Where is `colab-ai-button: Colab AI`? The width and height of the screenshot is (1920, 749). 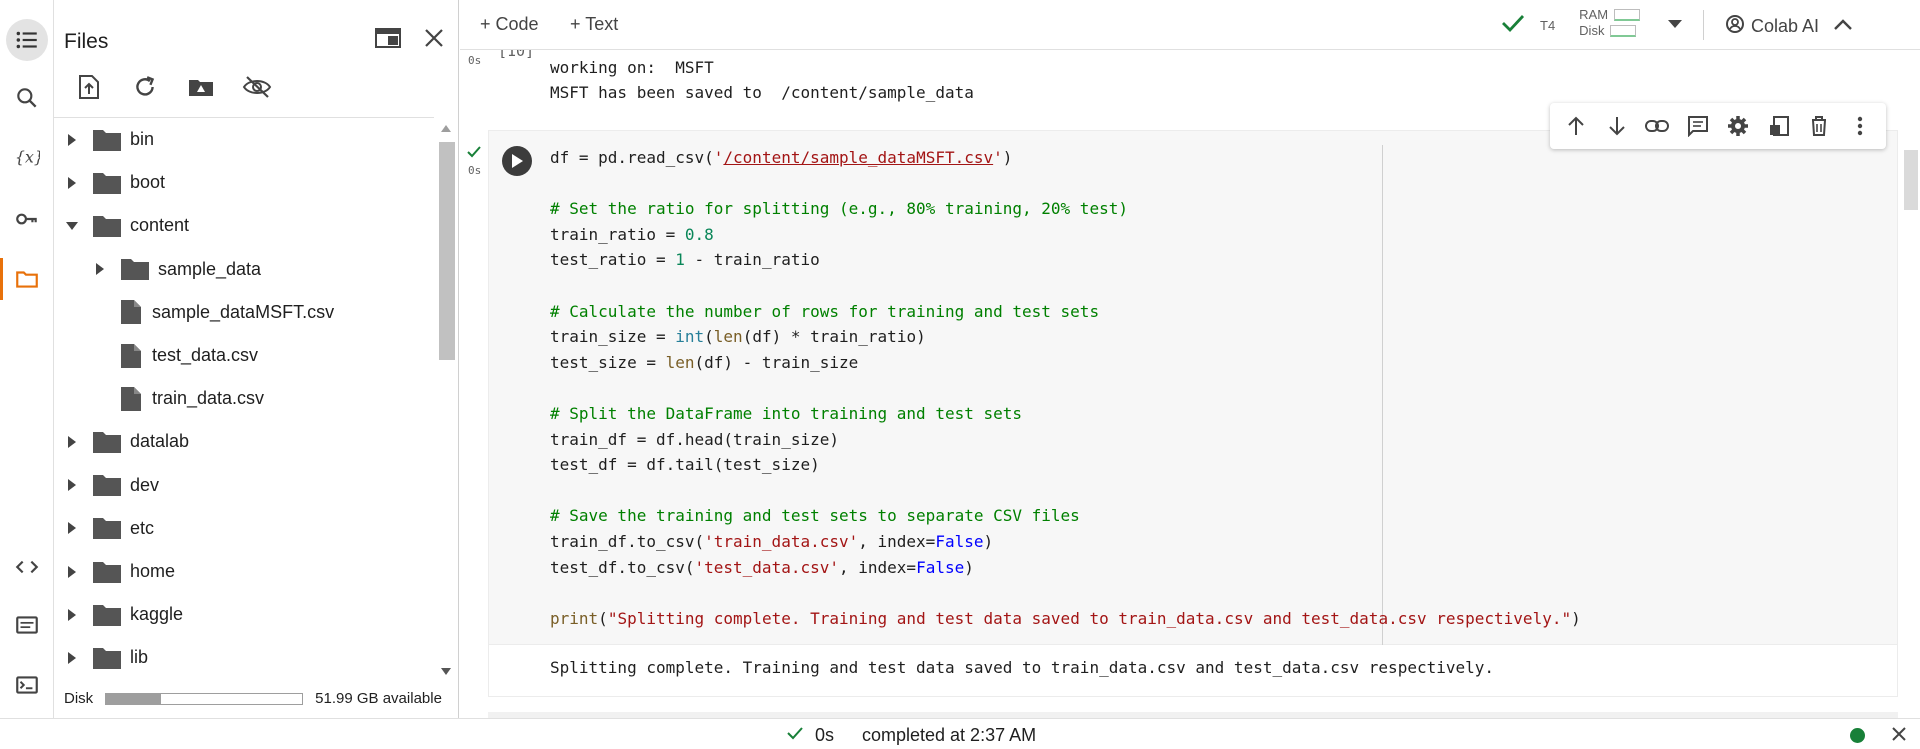
colab-ai-button: Colab AI is located at coordinates (1772, 26).